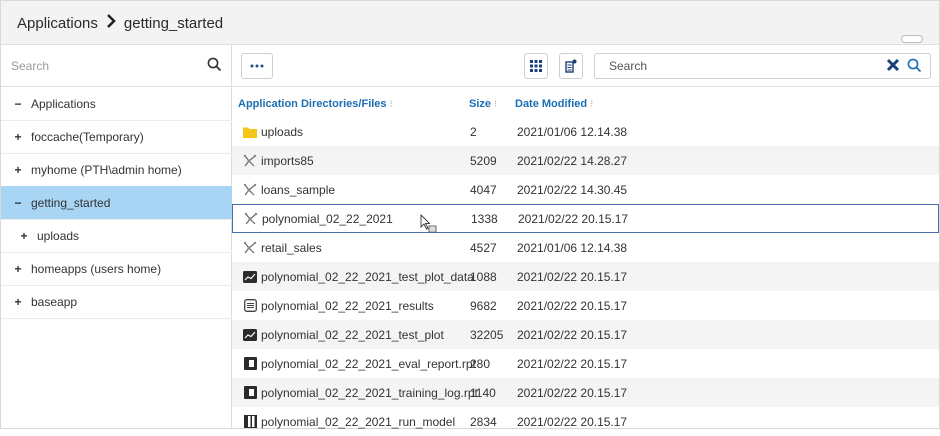 This screenshot has width=940, height=436. I want to click on tree-item-label: myhome (PTH\admin home), so click(106, 169).